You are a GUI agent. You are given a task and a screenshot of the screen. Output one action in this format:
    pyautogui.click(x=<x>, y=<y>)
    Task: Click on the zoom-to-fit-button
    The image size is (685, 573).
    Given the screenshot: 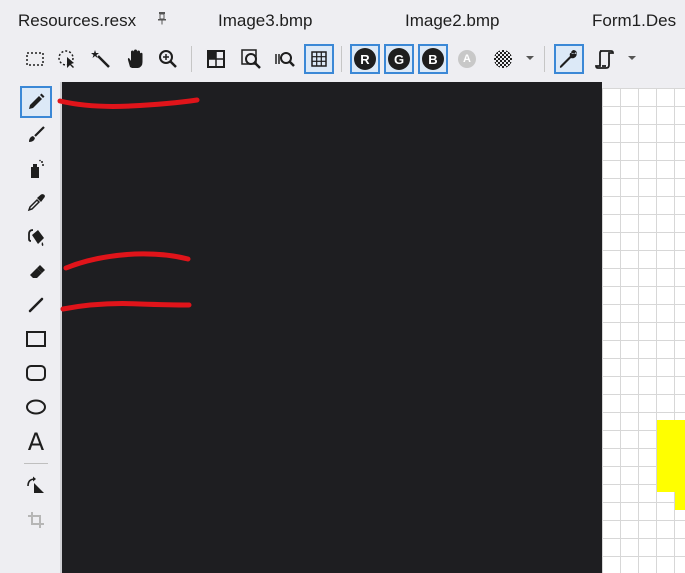 What is the action you would take?
    pyautogui.click(x=251, y=59)
    